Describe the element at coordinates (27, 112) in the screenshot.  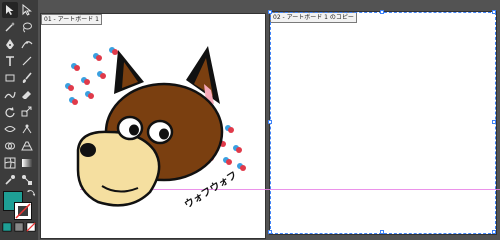
I see `scale-tool-icon` at that location.